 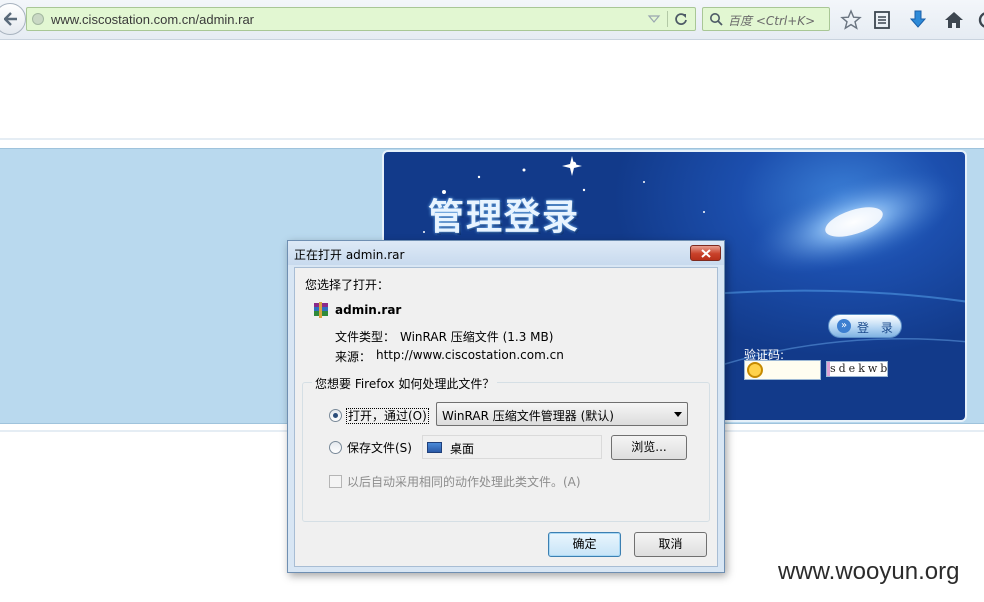 What do you see at coordinates (38, 19) in the screenshot?
I see `site-identity-icon` at bounding box center [38, 19].